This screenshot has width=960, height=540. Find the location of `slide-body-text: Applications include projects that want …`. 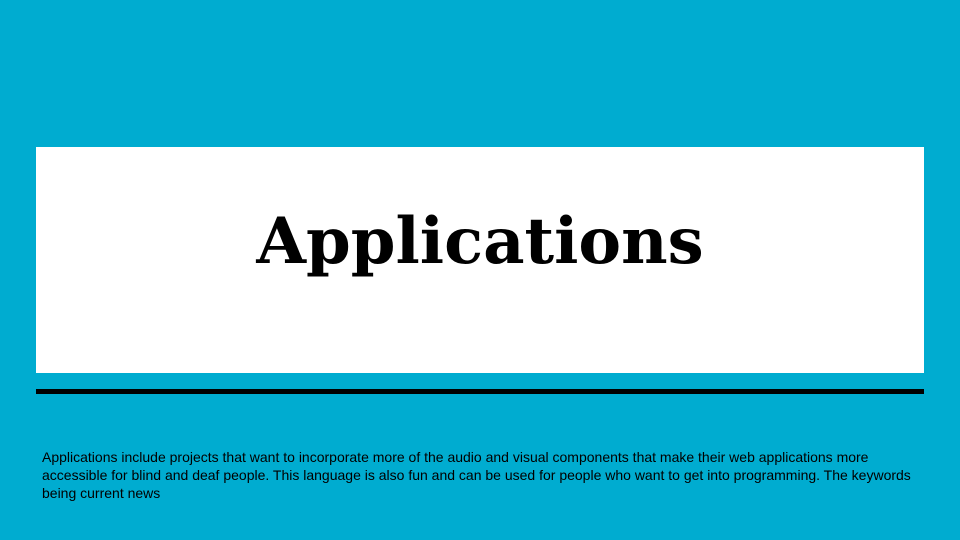

slide-body-text: Applications include projects that want … is located at coordinates (476, 475).